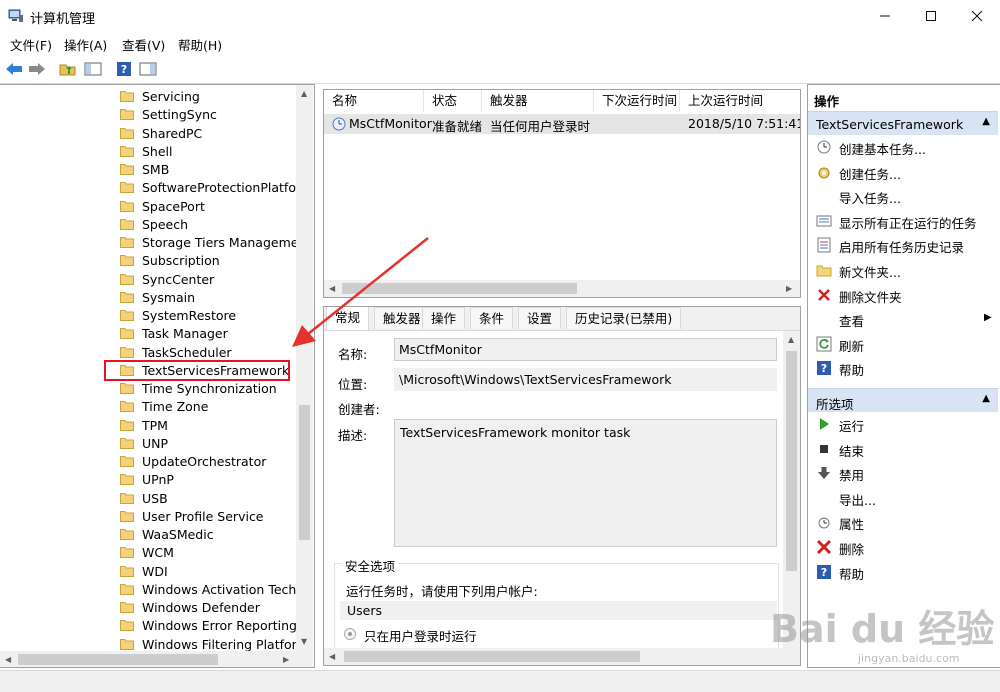 Image resolution: width=1000 pixels, height=692 pixels. What do you see at coordinates (148, 69) in the screenshot?
I see `show-hide-action-pane-button` at bounding box center [148, 69].